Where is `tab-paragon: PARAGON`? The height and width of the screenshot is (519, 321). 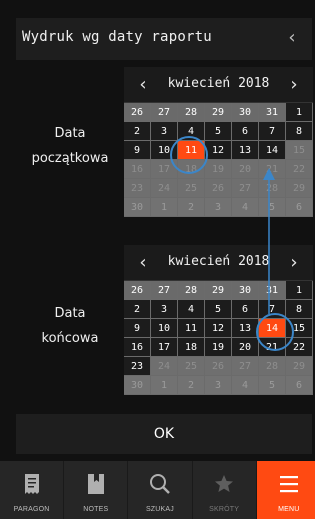
tab-paragon: PARAGON is located at coordinates (32, 490).